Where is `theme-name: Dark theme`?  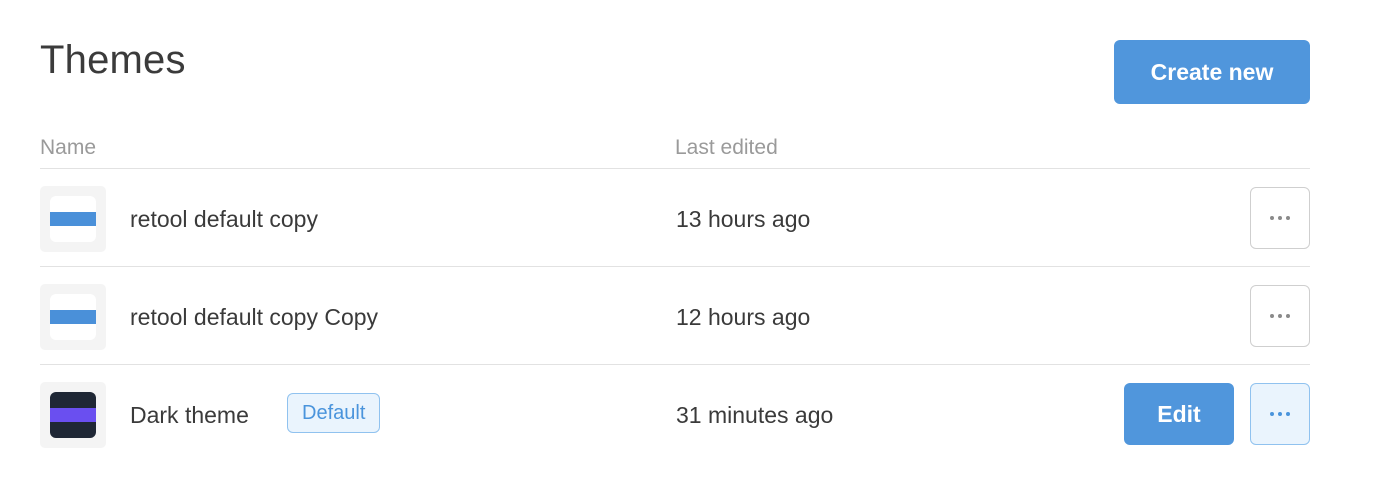
theme-name: Dark theme is located at coordinates (189, 415).